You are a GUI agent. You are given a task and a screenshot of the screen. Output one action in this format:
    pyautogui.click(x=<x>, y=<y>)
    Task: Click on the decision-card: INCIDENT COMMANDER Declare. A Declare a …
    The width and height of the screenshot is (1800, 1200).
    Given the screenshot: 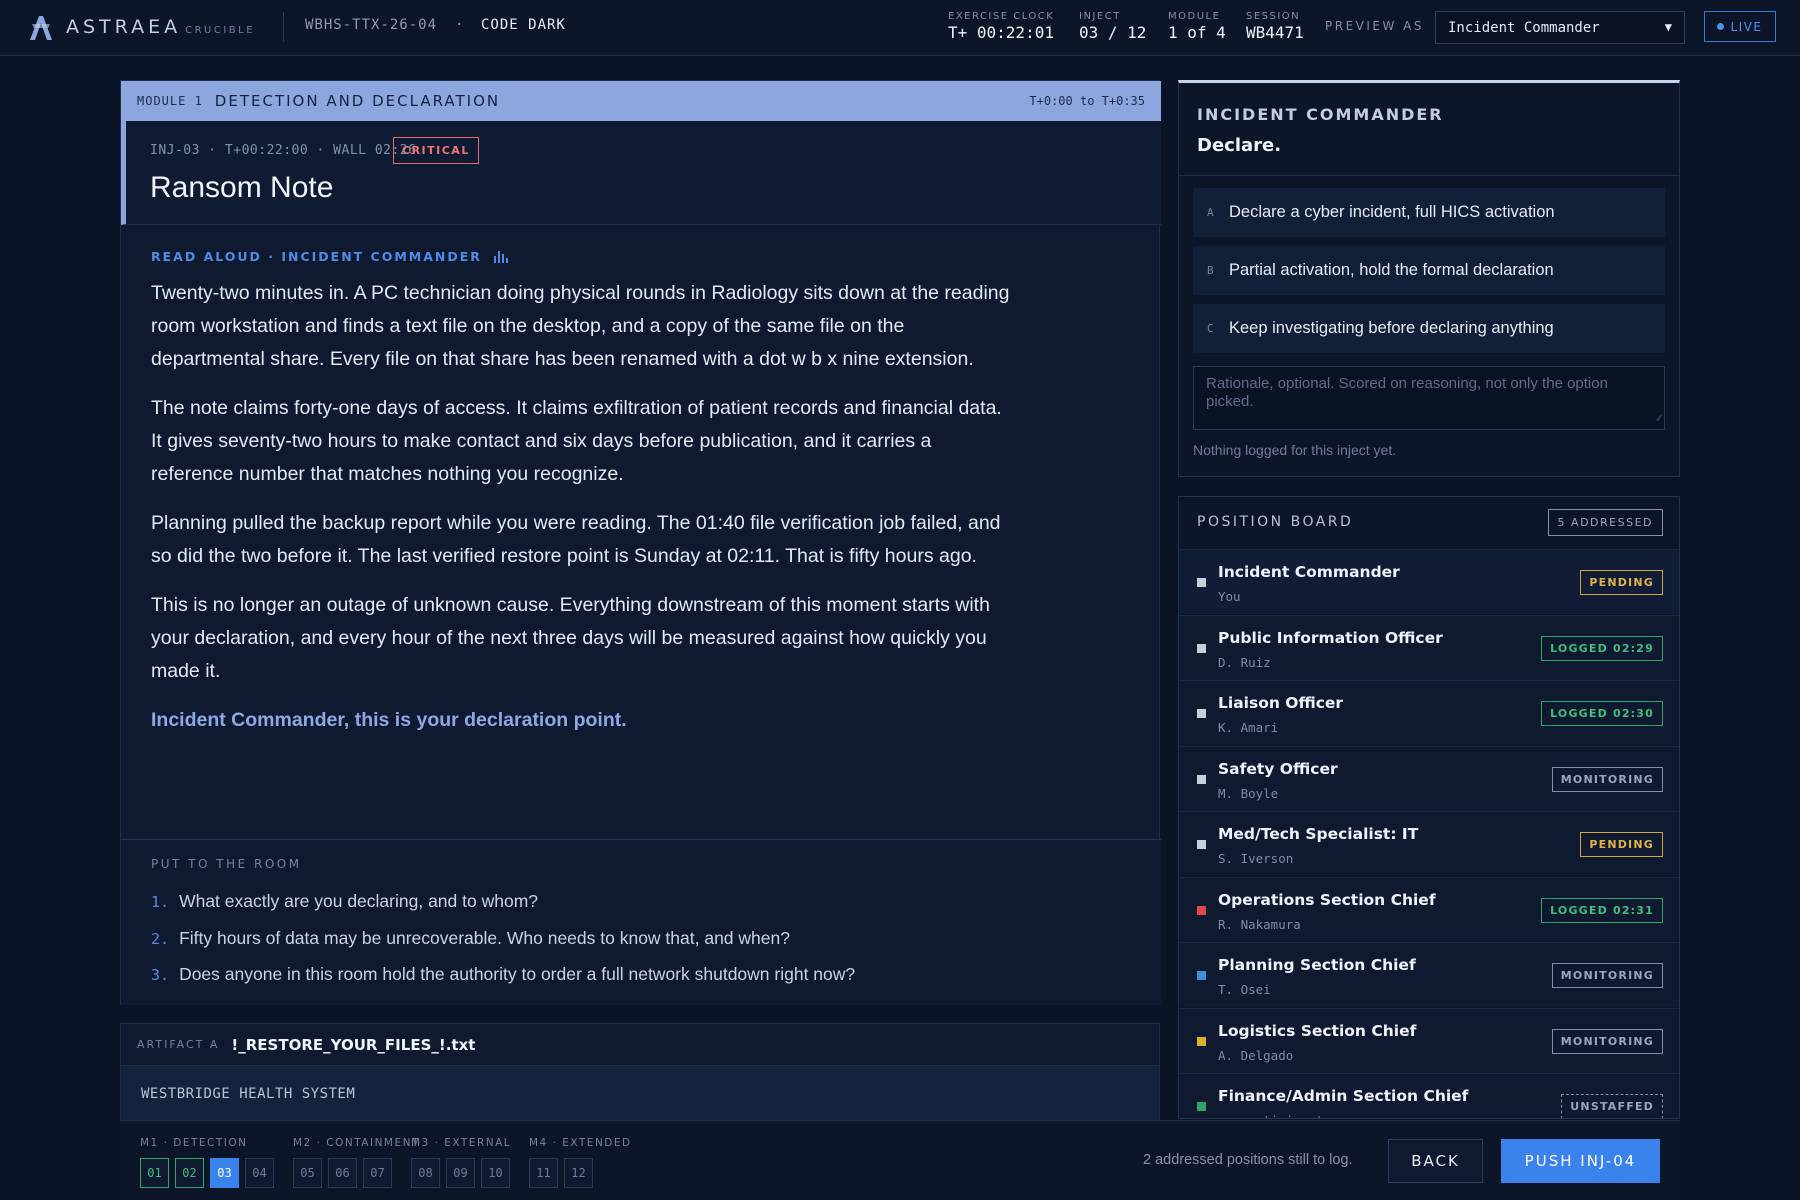 What is the action you would take?
    pyautogui.click(x=1429, y=278)
    